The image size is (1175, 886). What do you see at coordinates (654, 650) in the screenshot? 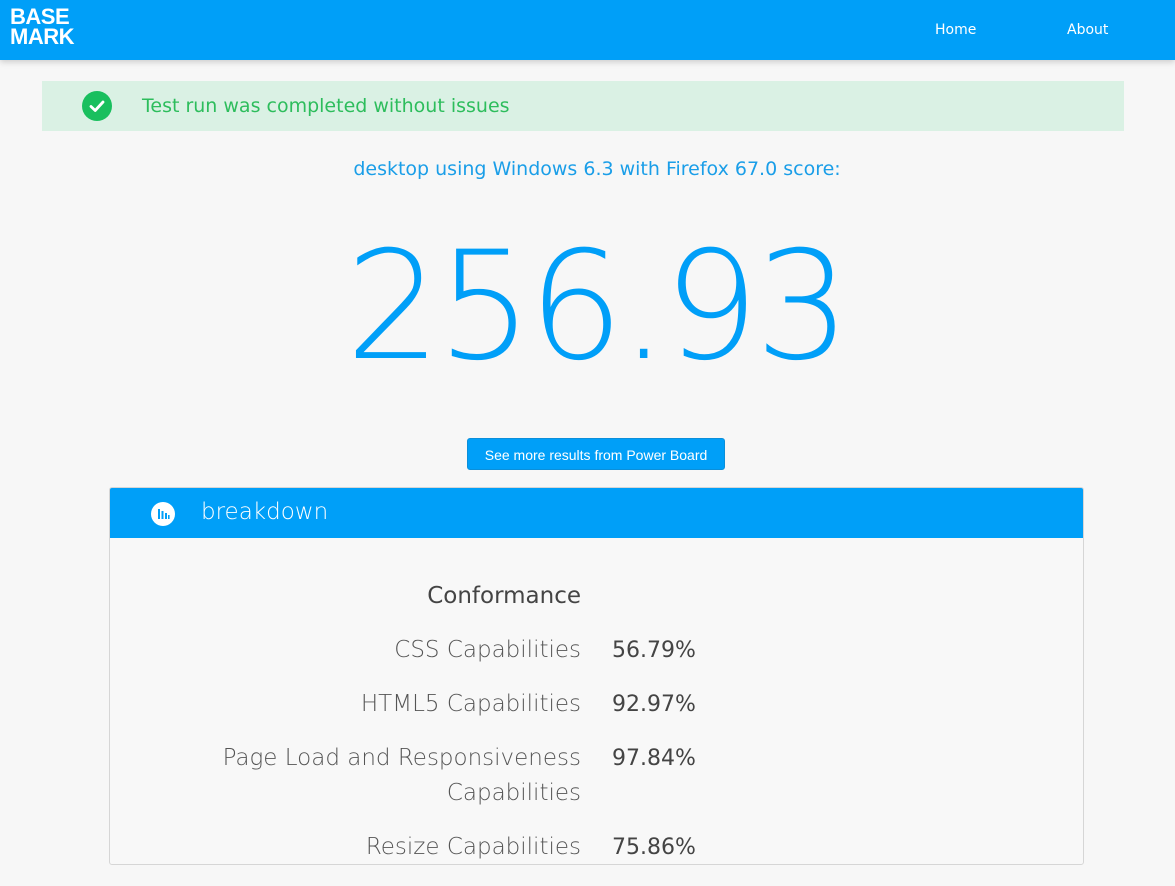
I see `row-value-css: 56.79%` at bounding box center [654, 650].